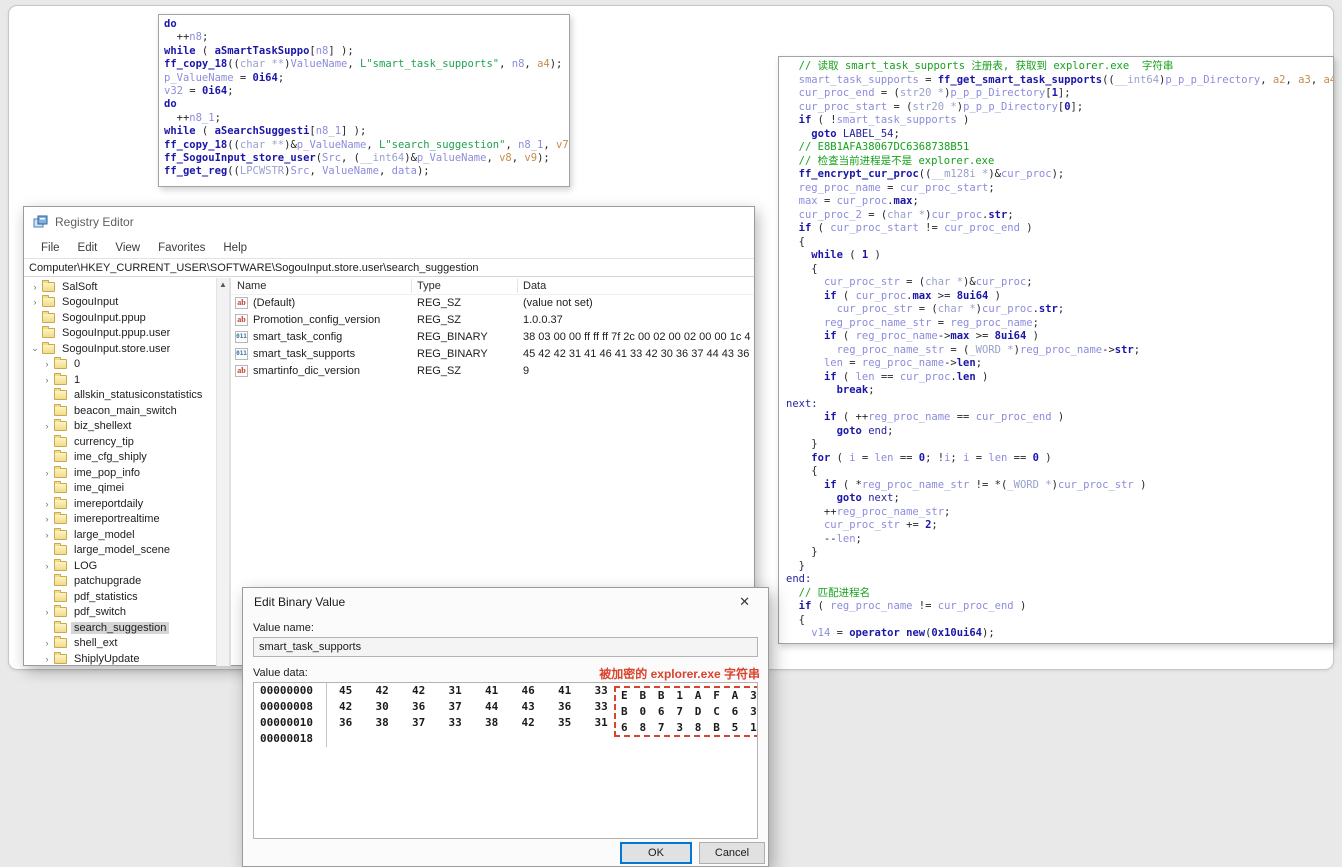  What do you see at coordinates (108, 504) in the screenshot?
I see `tree-item-label: imereportdaily` at bounding box center [108, 504].